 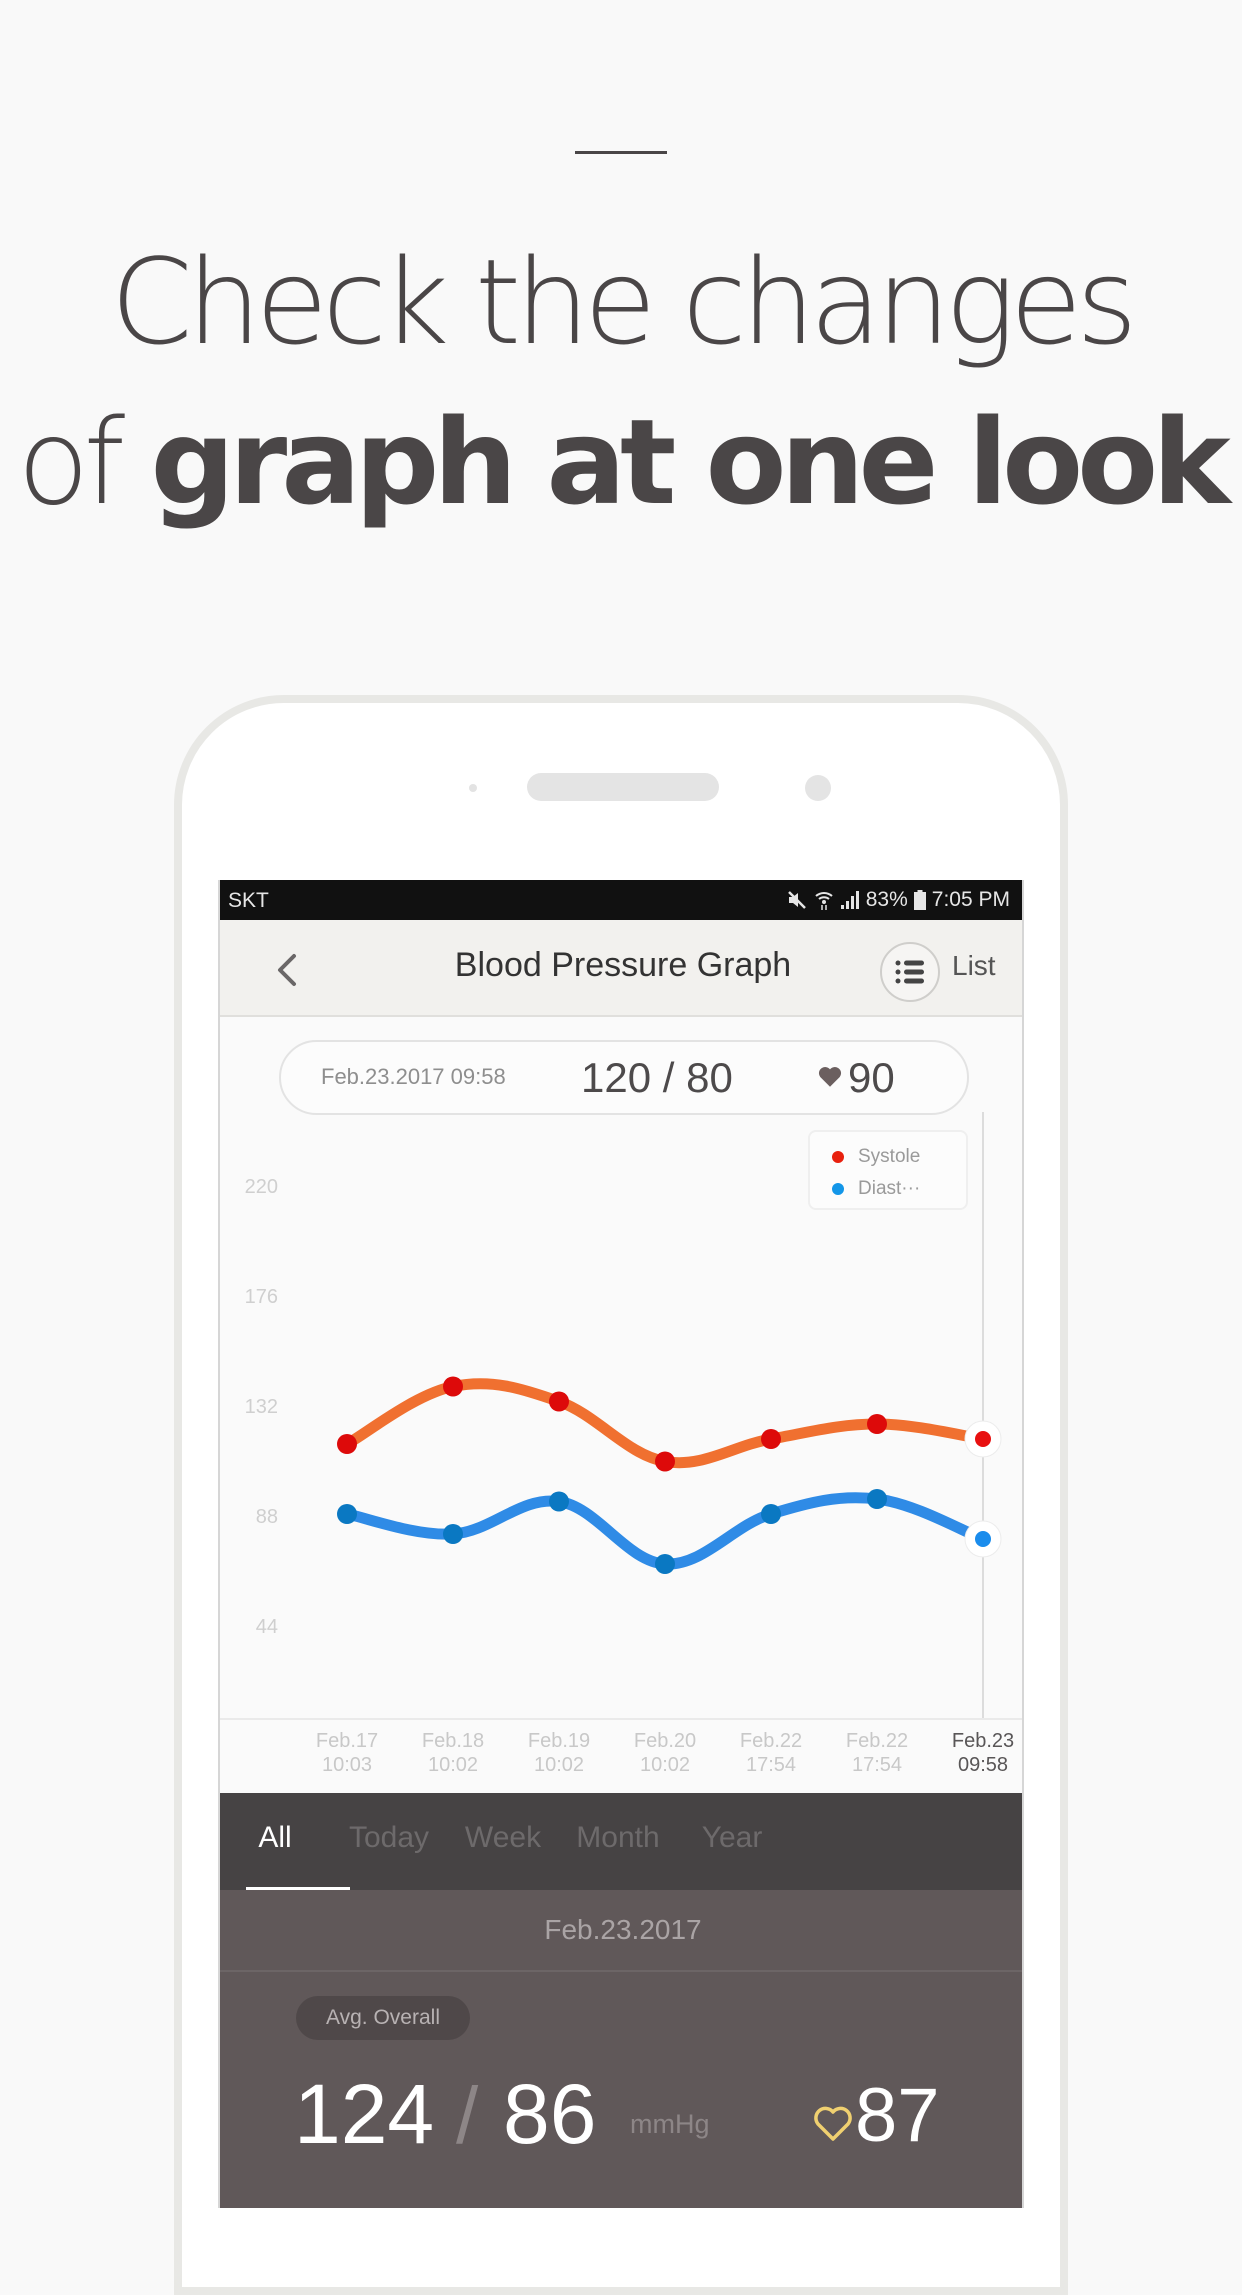 What do you see at coordinates (467, 2115) in the screenshot?
I see `avg-slash: /` at bounding box center [467, 2115].